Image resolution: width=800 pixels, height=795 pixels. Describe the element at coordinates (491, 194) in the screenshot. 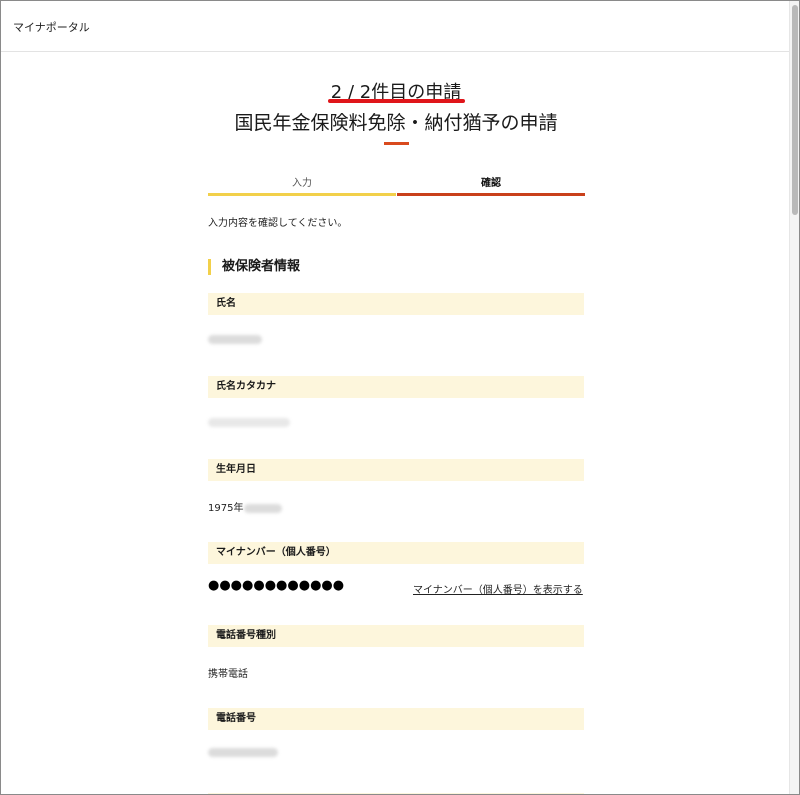

I see `step-confirm-bar` at that location.